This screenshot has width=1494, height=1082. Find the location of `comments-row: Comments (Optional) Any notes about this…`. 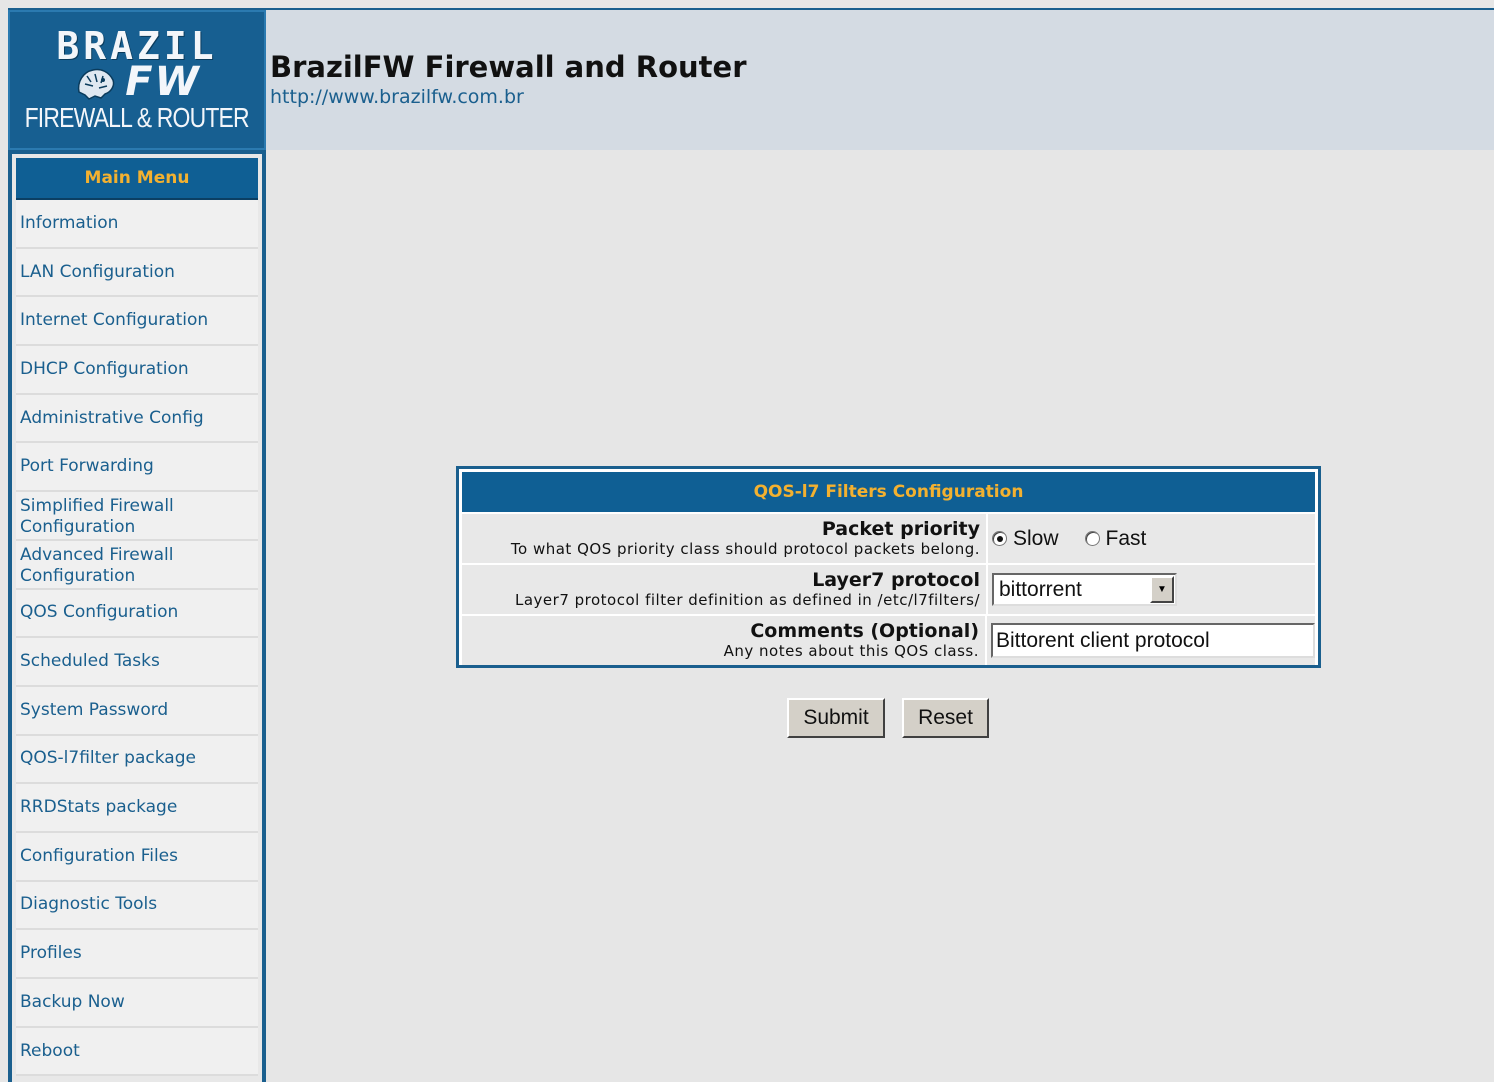

comments-row: Comments (Optional) Any notes about this… is located at coordinates (888, 640).